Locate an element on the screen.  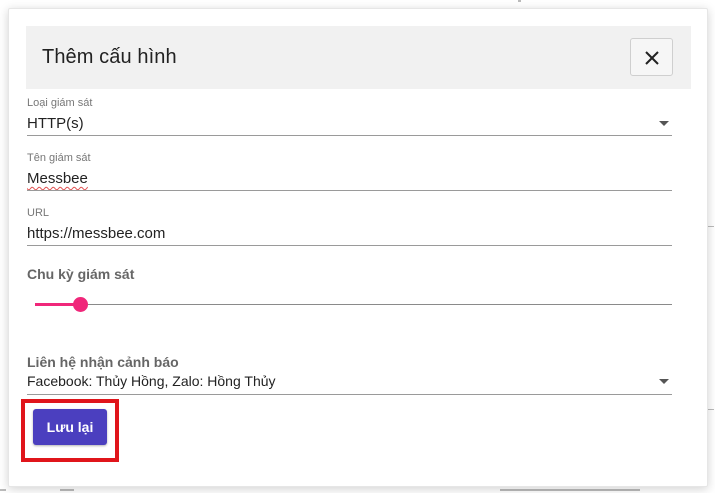
close-button is located at coordinates (651, 57).